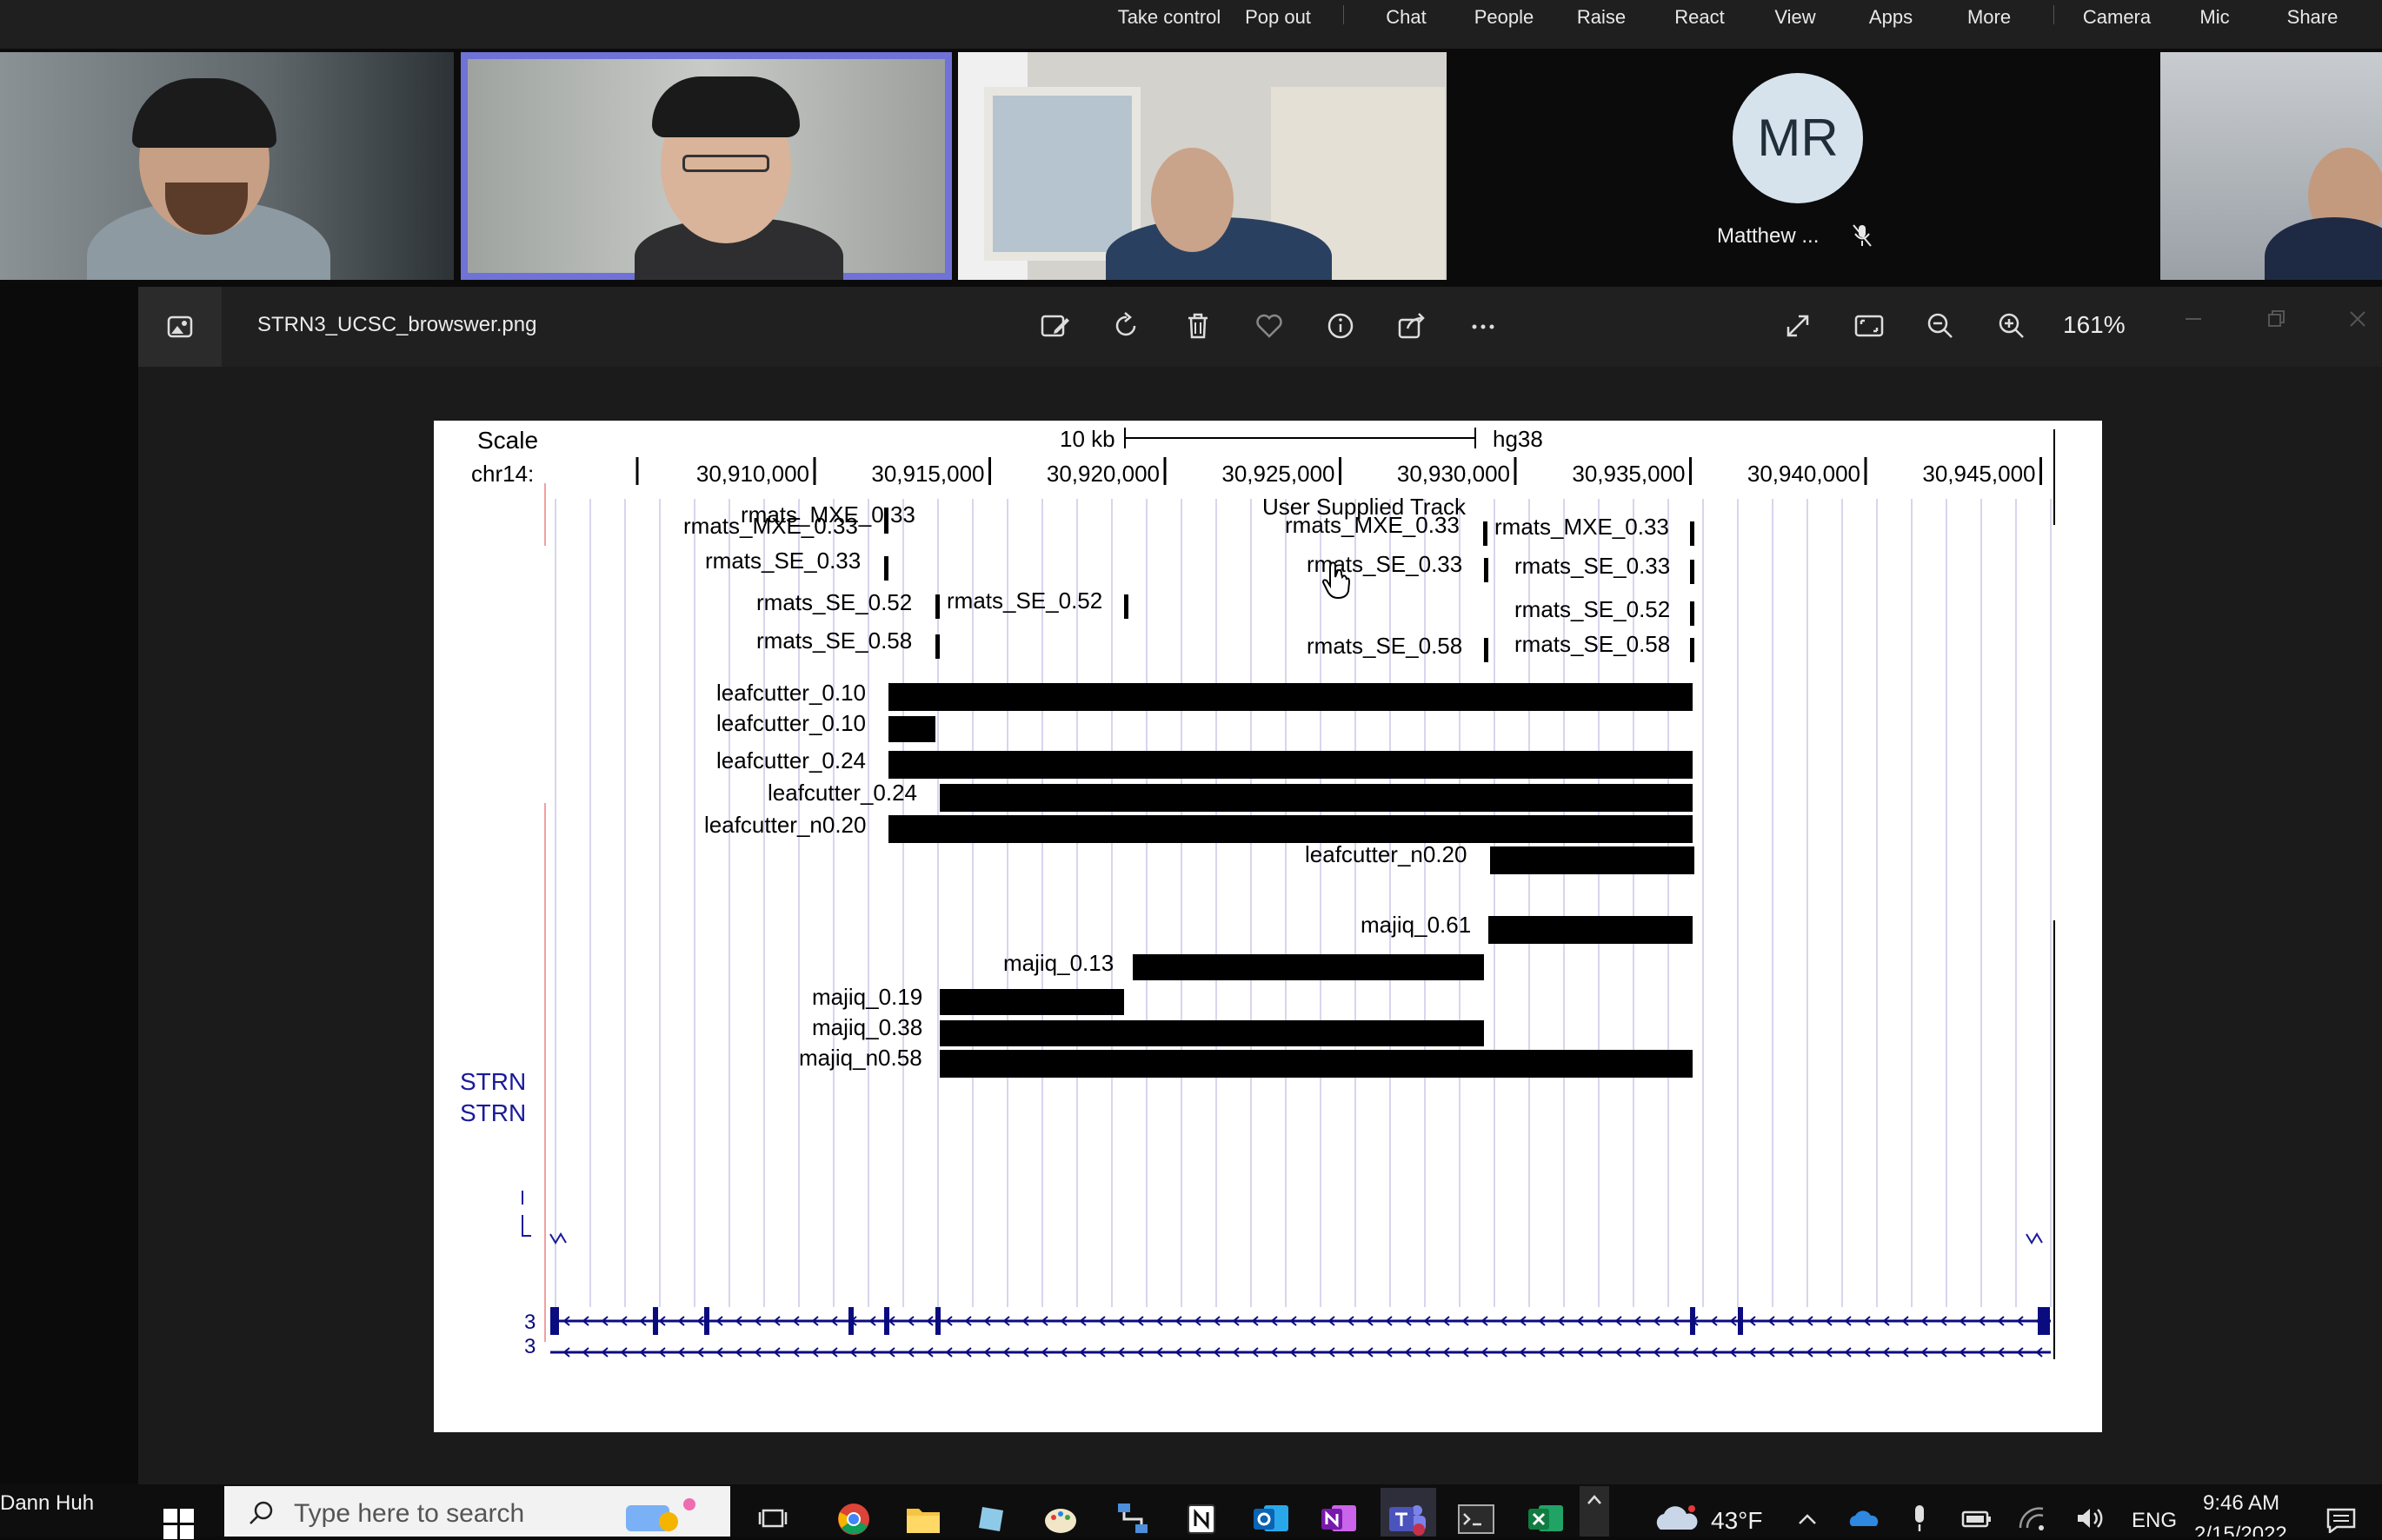 The height and width of the screenshot is (1540, 2382). I want to click on paint-icon, so click(1061, 1519).